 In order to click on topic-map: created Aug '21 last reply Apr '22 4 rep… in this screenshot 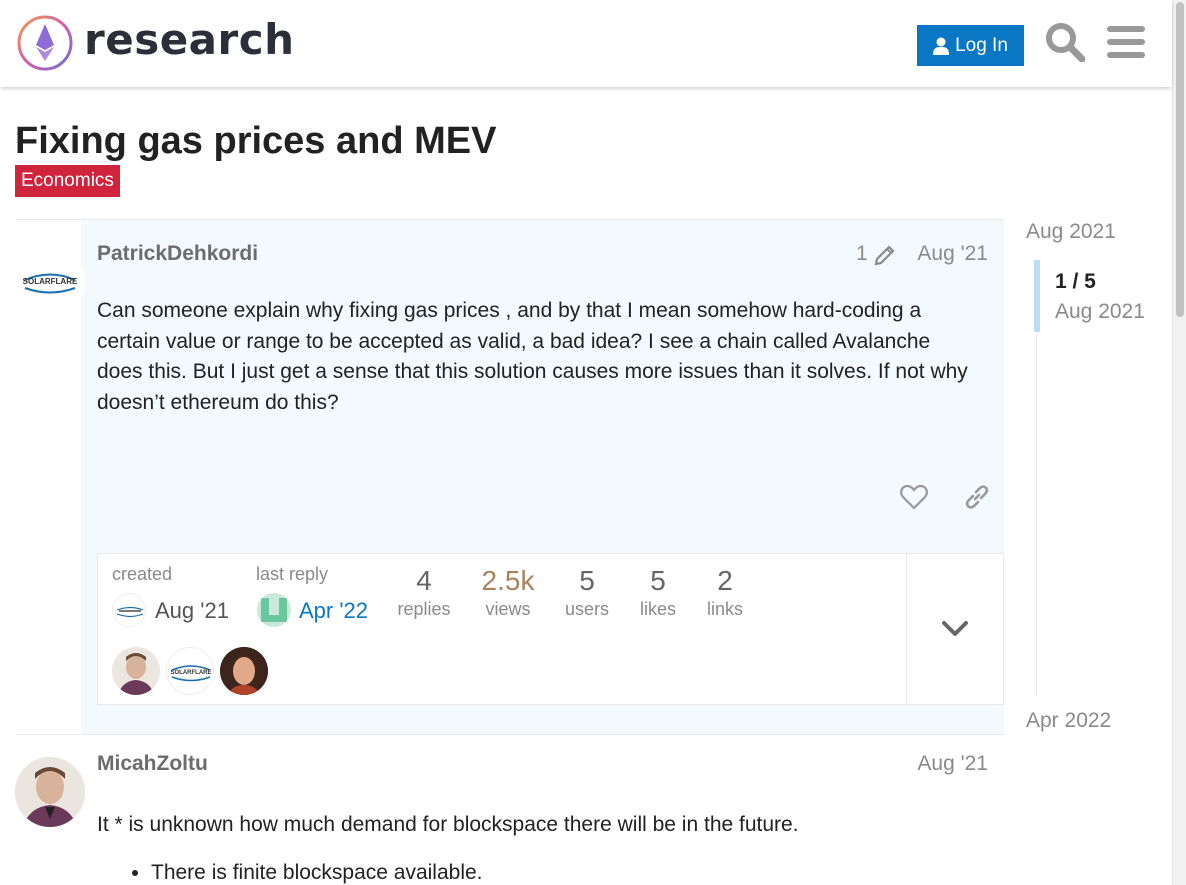, I will do `click(550, 629)`.